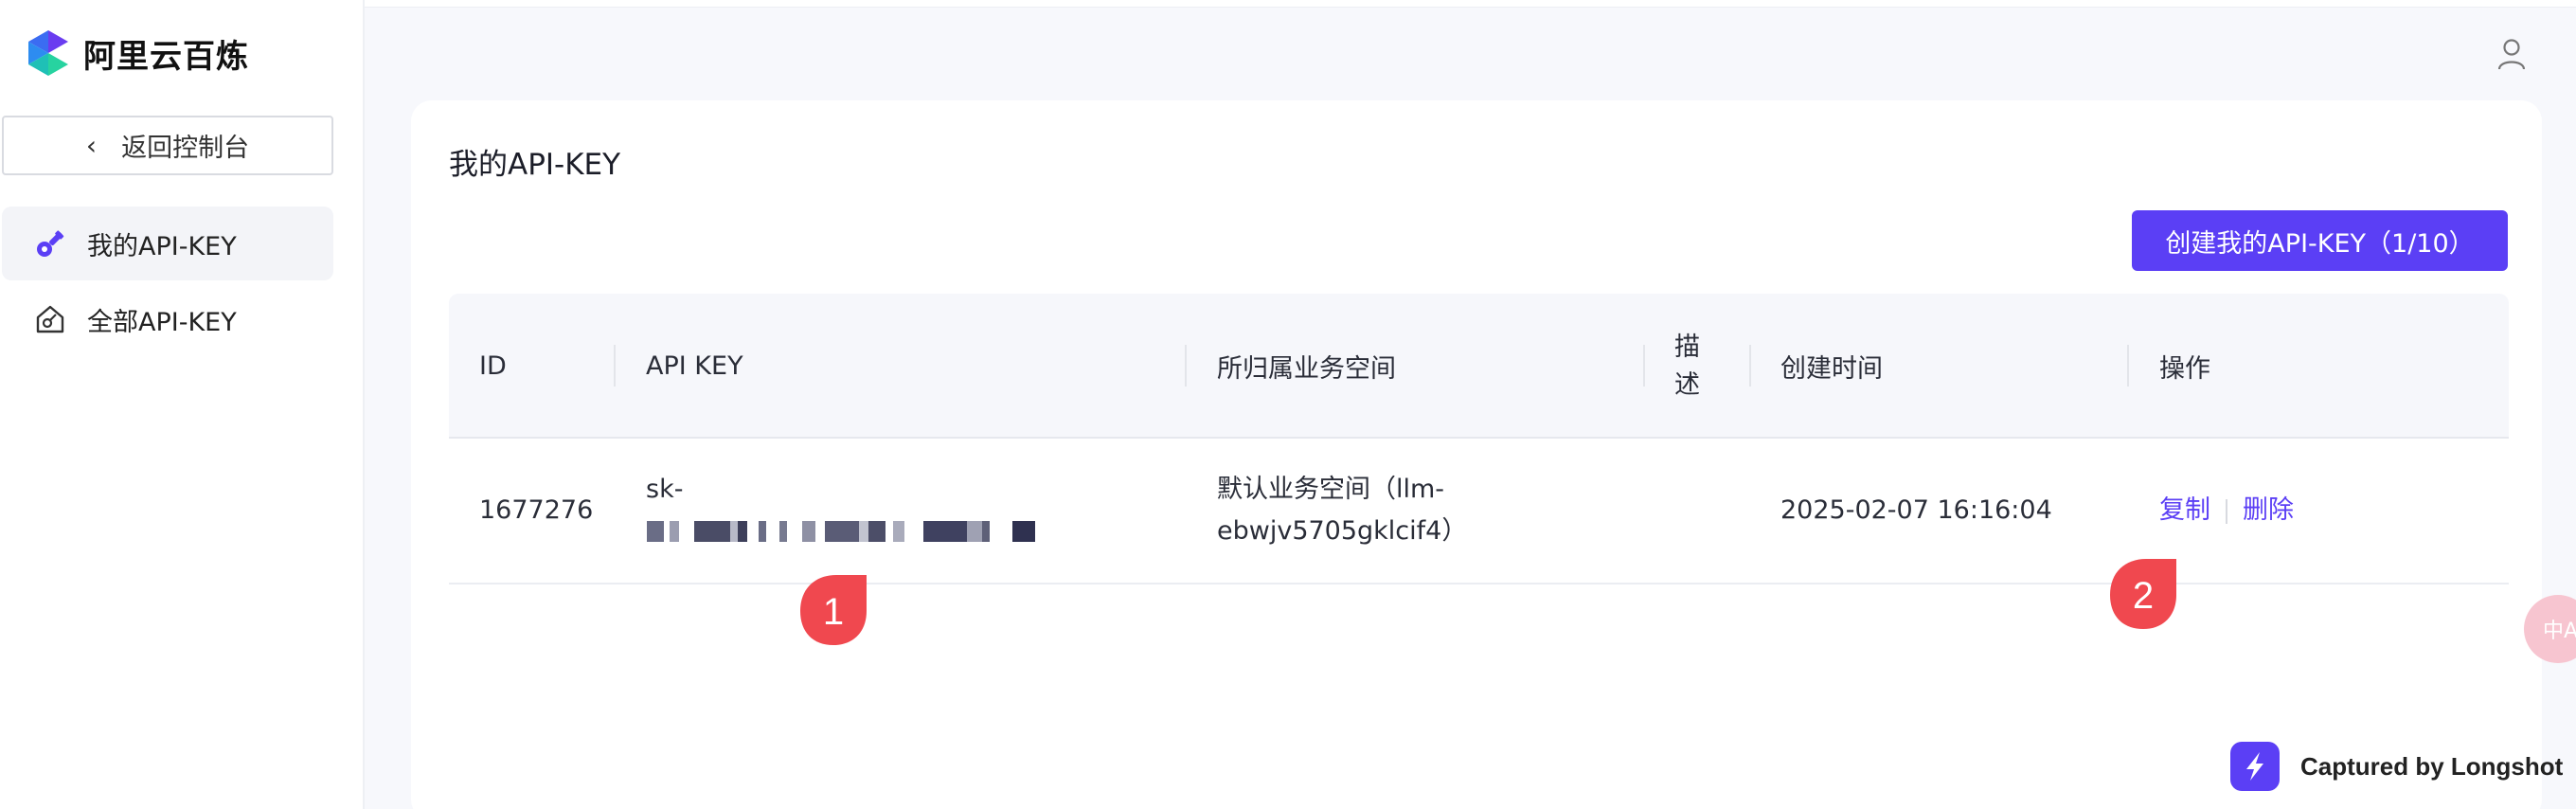 The width and height of the screenshot is (2576, 809). What do you see at coordinates (1831, 369) in the screenshot?
I see `column-header-created-time: 创建时间` at bounding box center [1831, 369].